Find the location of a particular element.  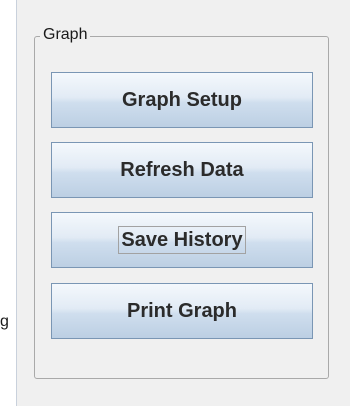

refresh-data-button: Refresh Data is located at coordinates (182, 170).